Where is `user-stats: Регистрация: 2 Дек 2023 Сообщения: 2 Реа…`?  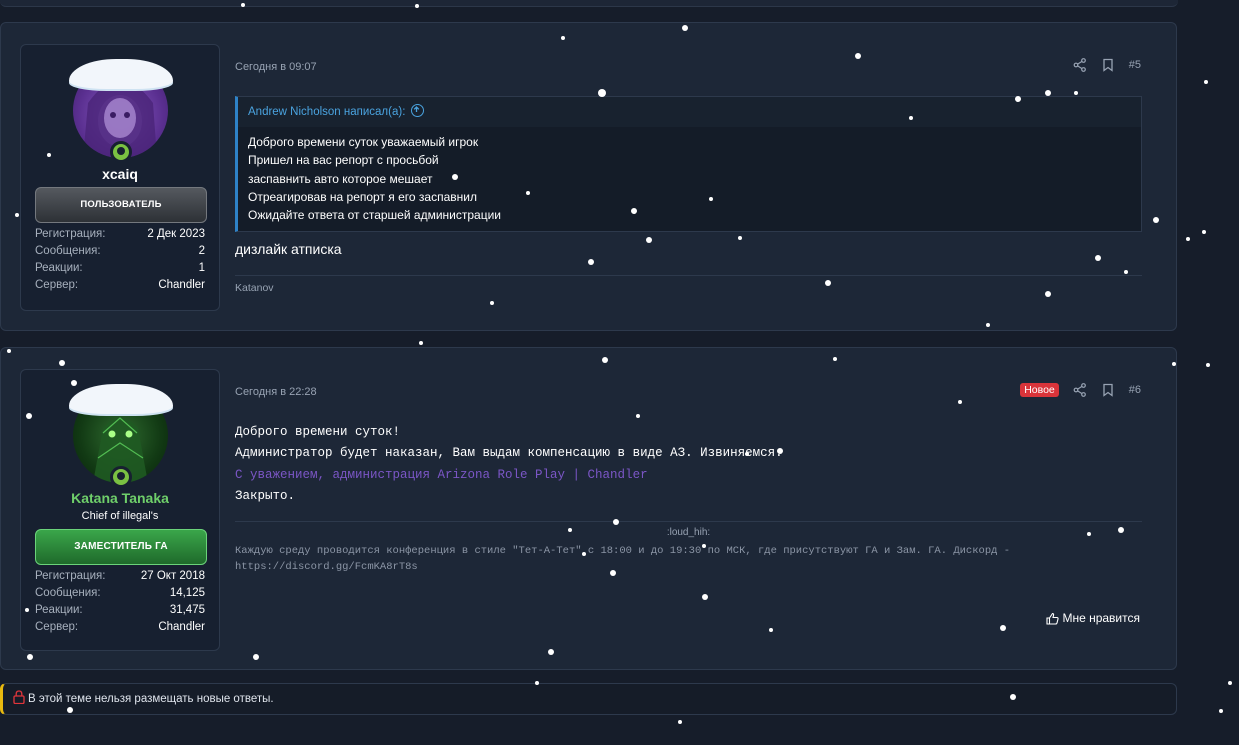 user-stats: Регистрация: 2 Дек 2023 Сообщения: 2 Реа… is located at coordinates (120, 260).